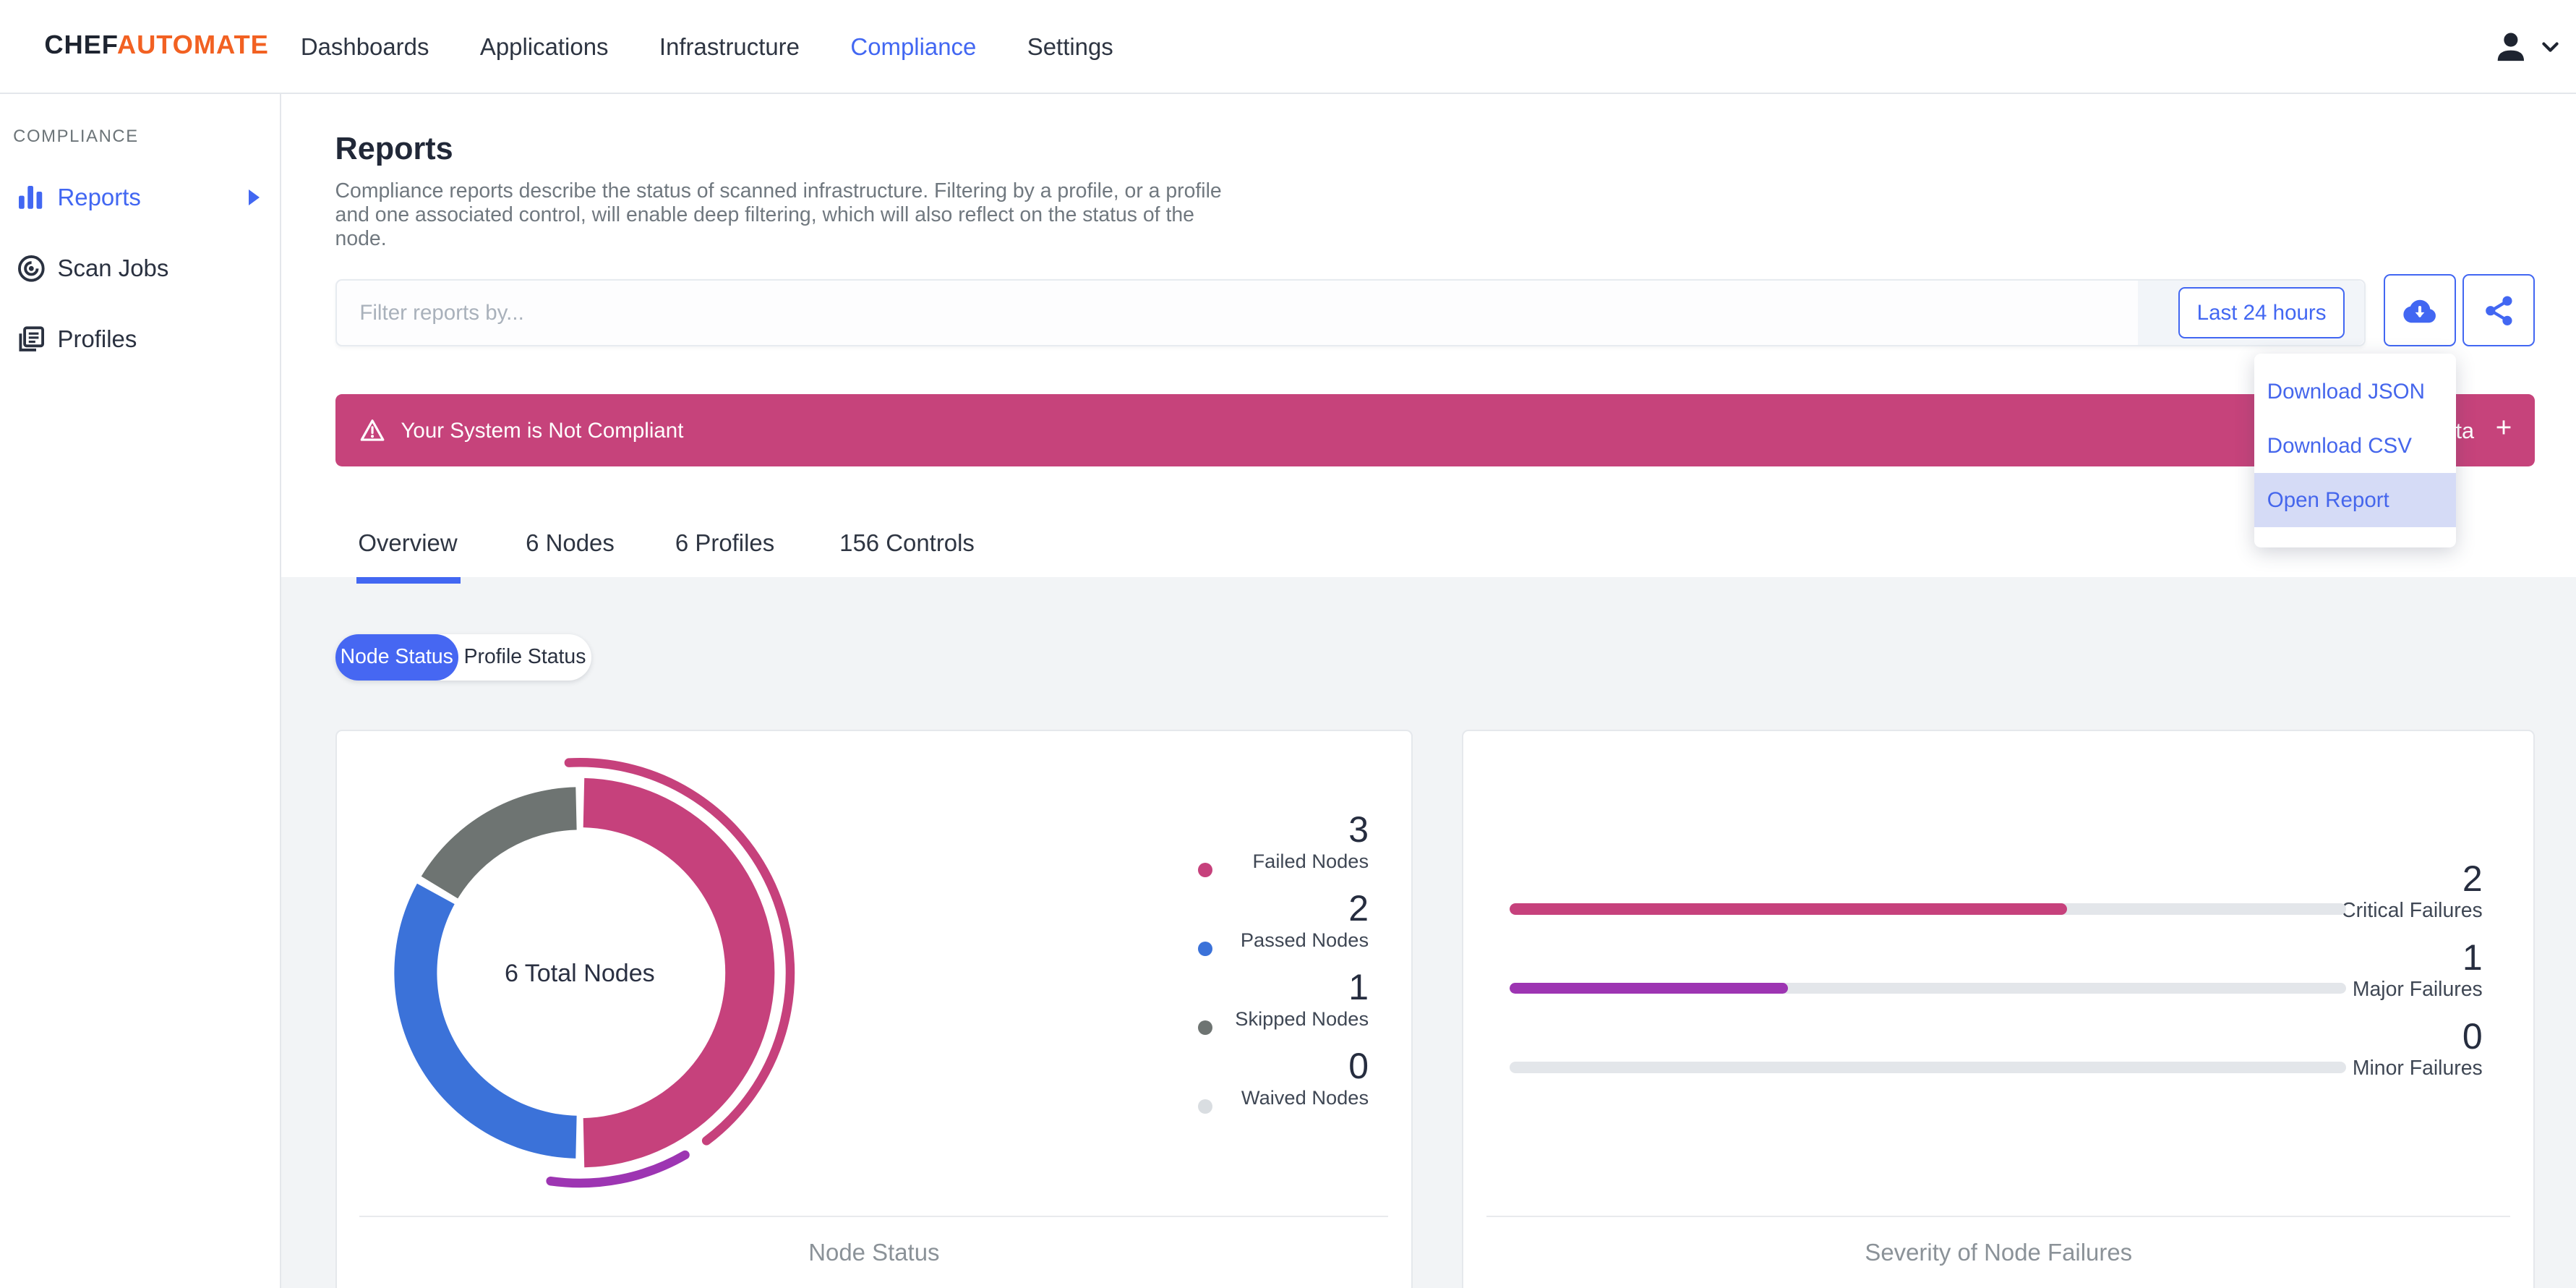  Describe the element at coordinates (730, 47) in the screenshot. I see `nav-item-infrastructure: Infrastructure` at that location.